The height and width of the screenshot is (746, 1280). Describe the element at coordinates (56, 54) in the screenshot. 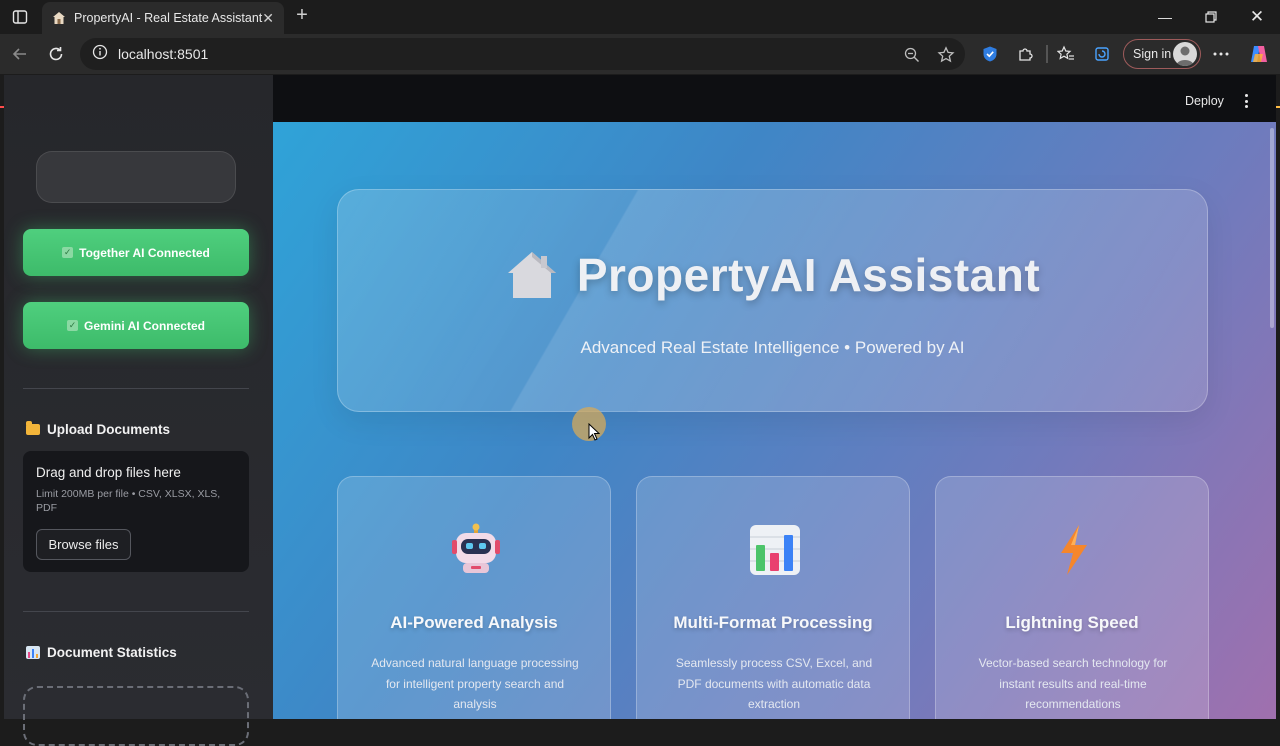

I see `reload-icon` at that location.